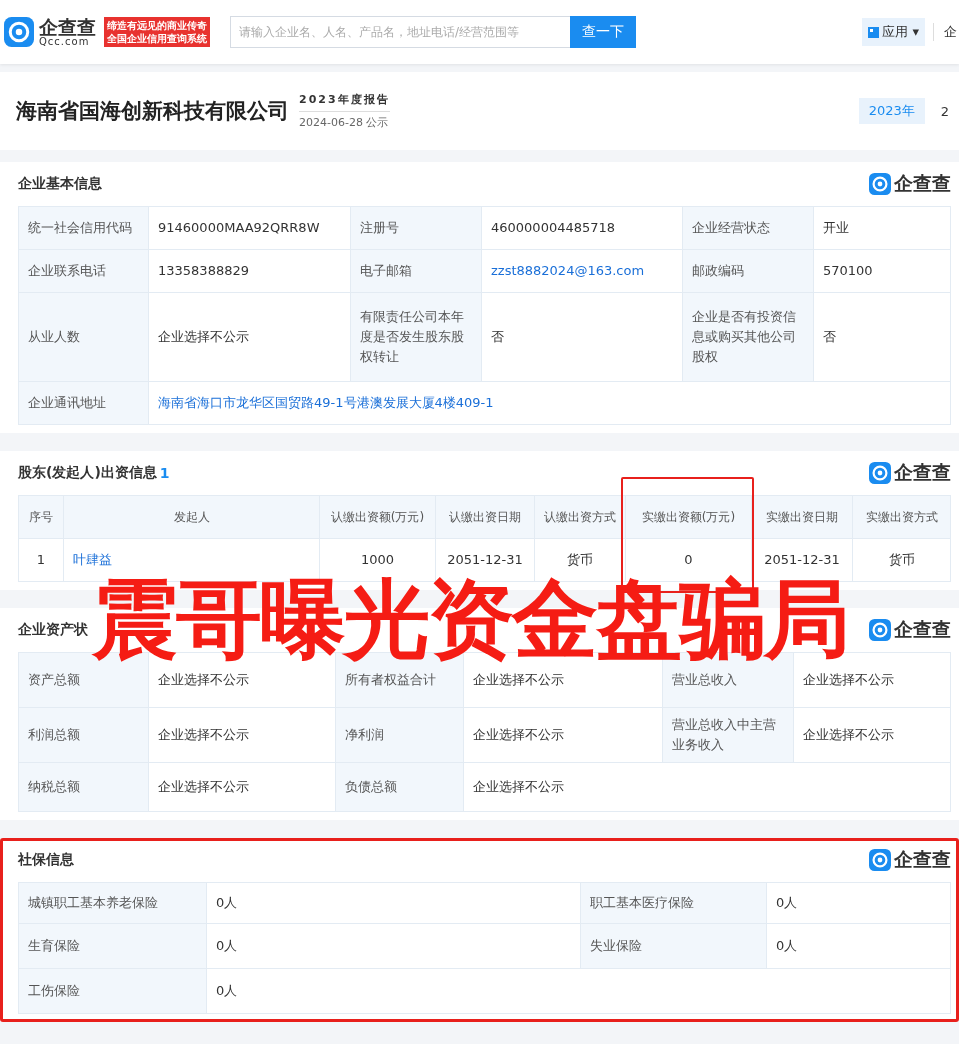 This screenshot has height=1044, width=959. Describe the element at coordinates (112, 903) in the screenshot. I see `field-label: 城镇职工基本养老保险` at that location.